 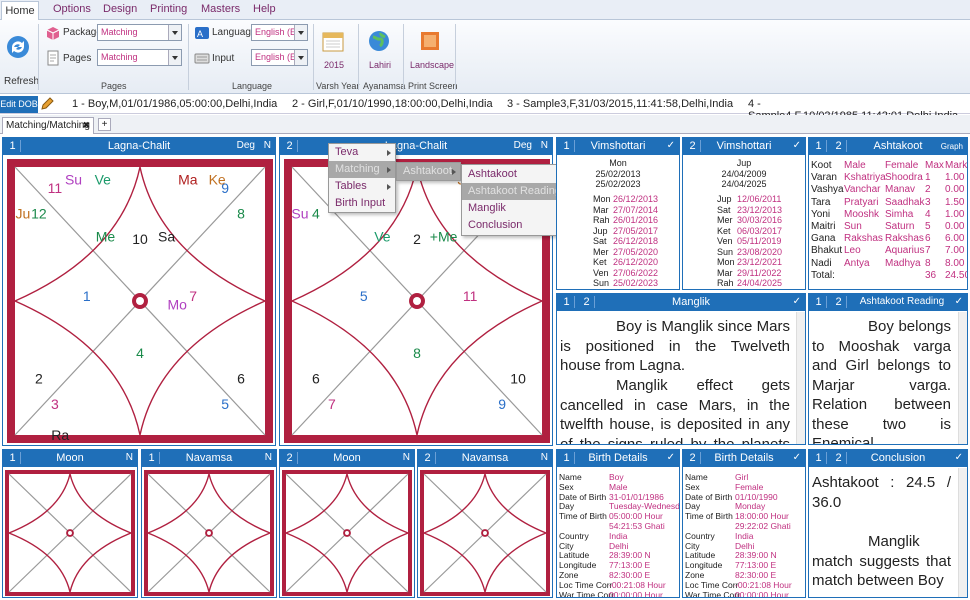 I want to click on table-cell: Bhakut, so click(x=827, y=251).